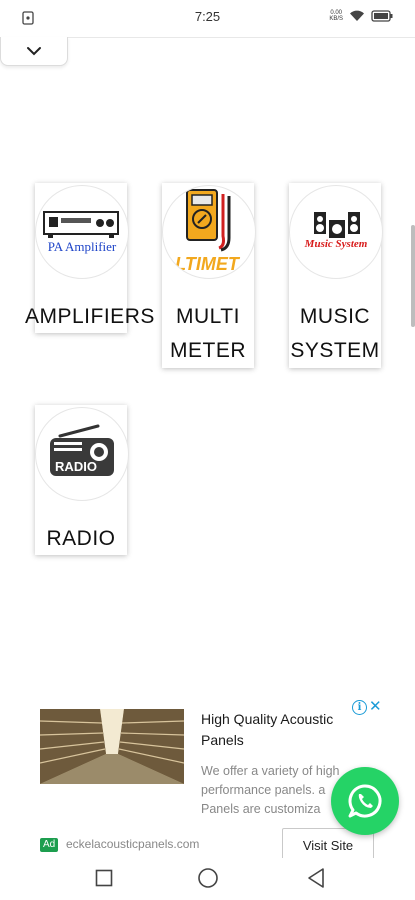 The height and width of the screenshot is (900, 415). Describe the element at coordinates (375, 706) in the screenshot. I see `ad-close-icon: ✕` at that location.